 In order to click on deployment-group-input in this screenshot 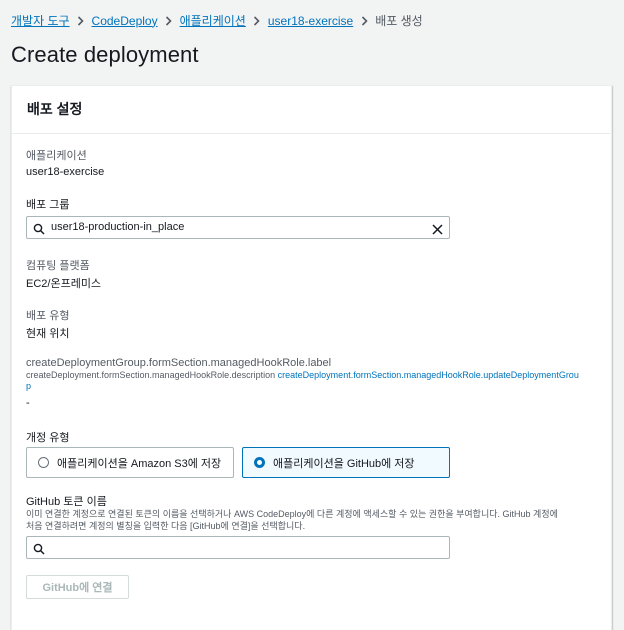, I will do `click(236, 227)`.